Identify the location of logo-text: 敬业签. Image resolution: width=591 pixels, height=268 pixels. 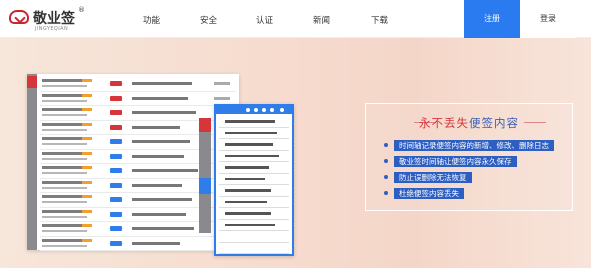
(54, 19).